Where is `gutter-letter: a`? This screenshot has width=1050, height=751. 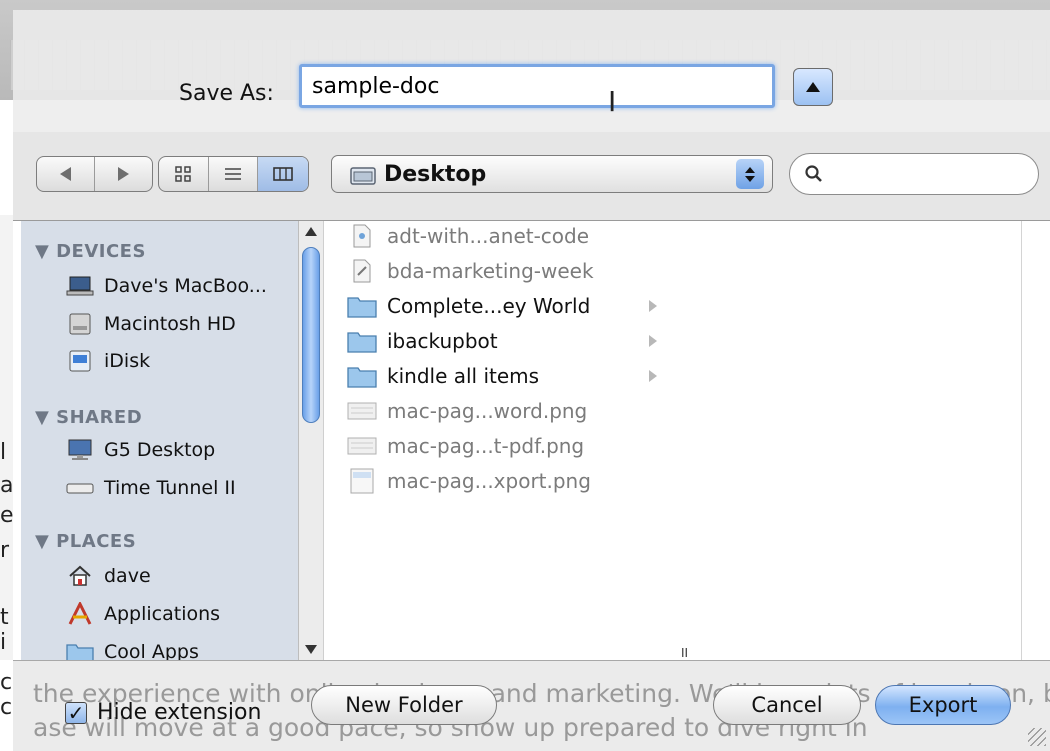
gutter-letter: a is located at coordinates (7, 485).